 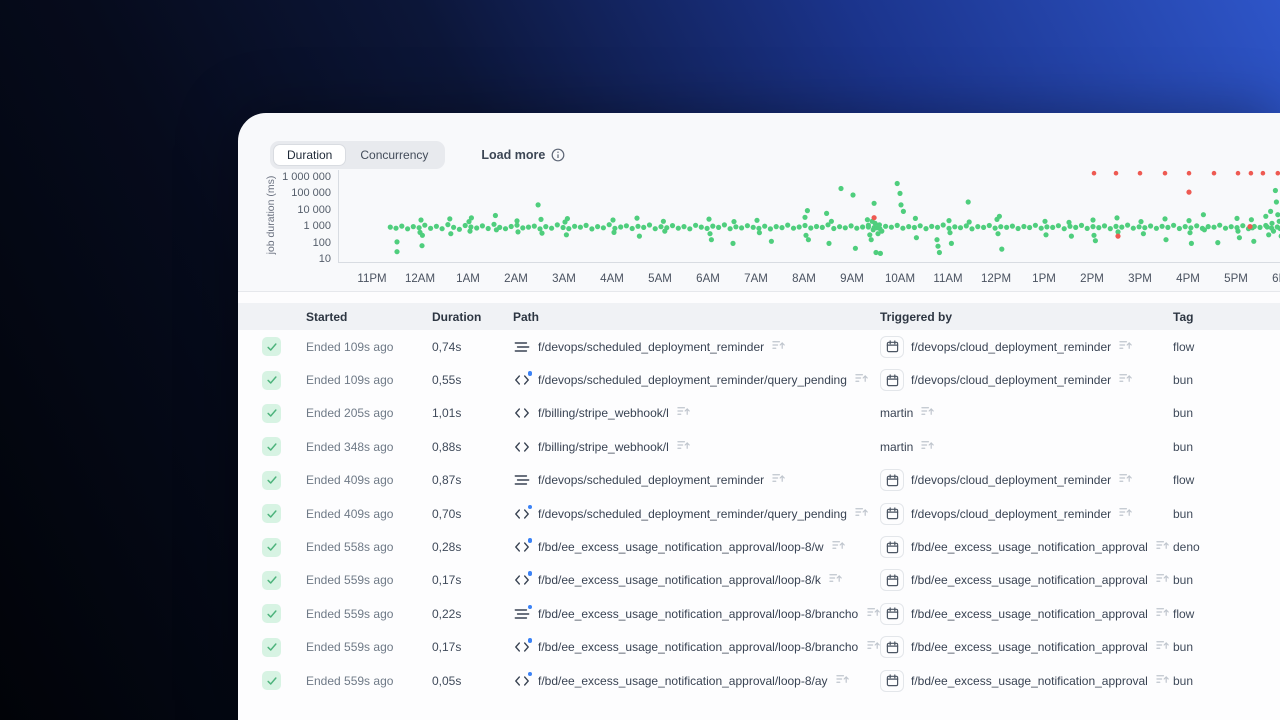 What do you see at coordinates (564, 279) in the screenshot?
I see `x-tick-label: 3AM` at bounding box center [564, 279].